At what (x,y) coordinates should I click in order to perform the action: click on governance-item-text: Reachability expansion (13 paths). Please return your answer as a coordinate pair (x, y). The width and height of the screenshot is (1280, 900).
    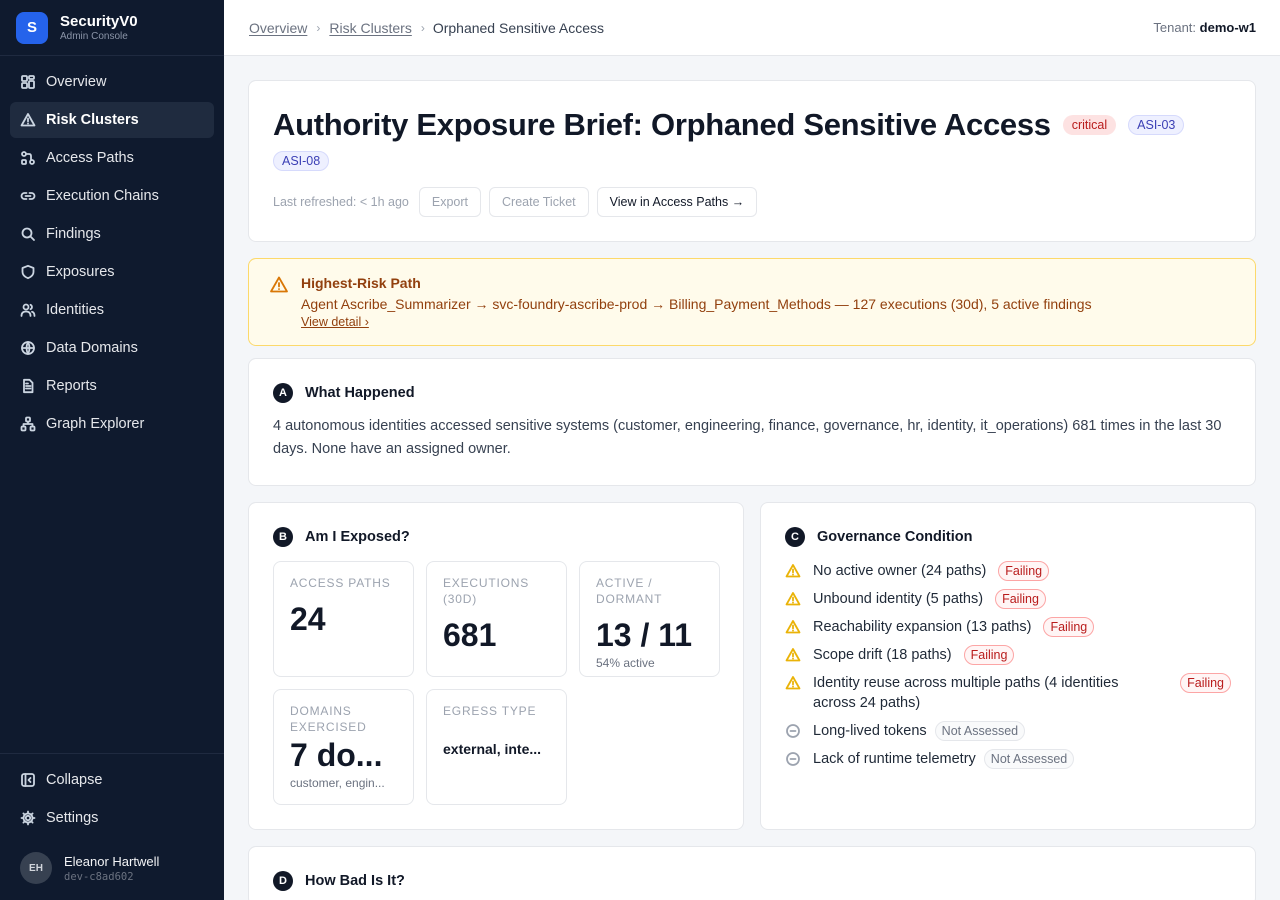
    Looking at the image, I should click on (922, 627).